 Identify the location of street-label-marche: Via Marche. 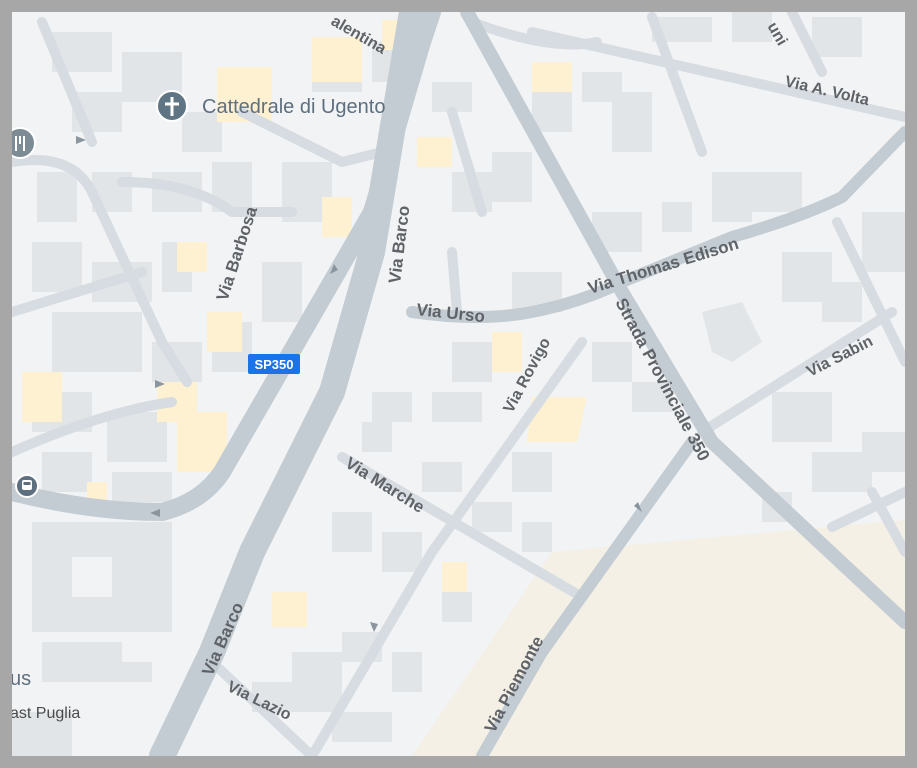
(385, 485).